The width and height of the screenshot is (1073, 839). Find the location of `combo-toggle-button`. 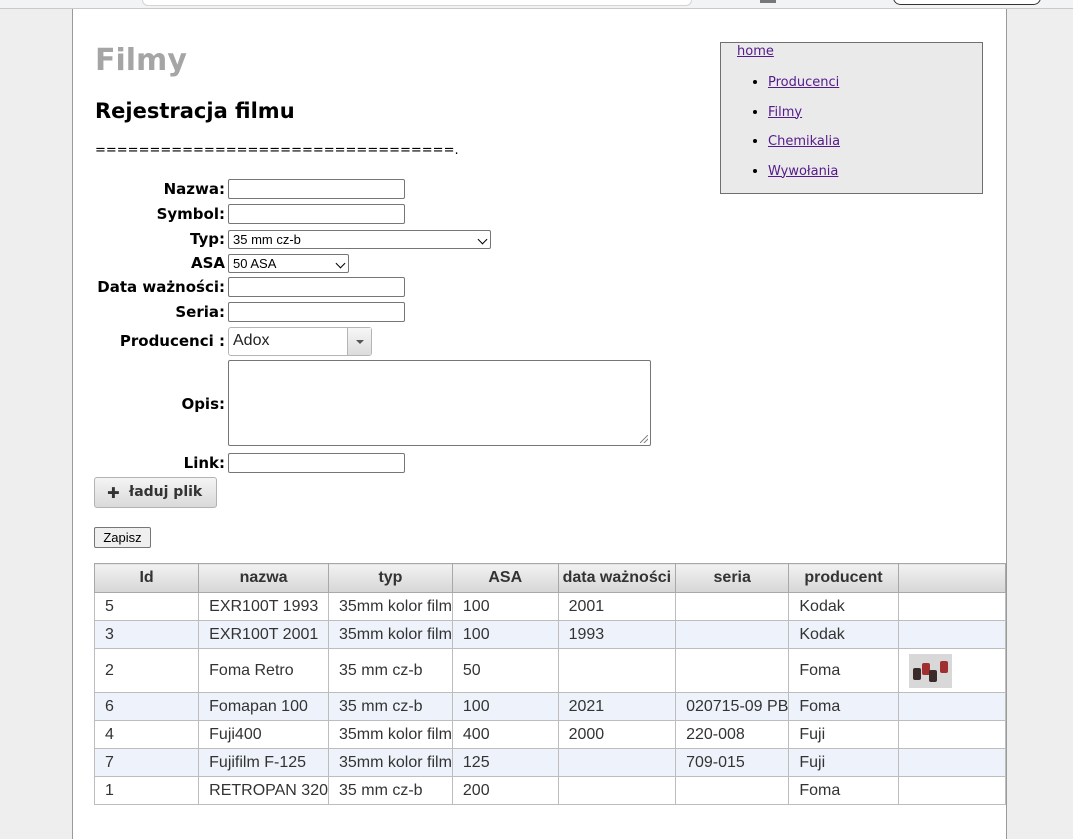

combo-toggle-button is located at coordinates (359, 341).